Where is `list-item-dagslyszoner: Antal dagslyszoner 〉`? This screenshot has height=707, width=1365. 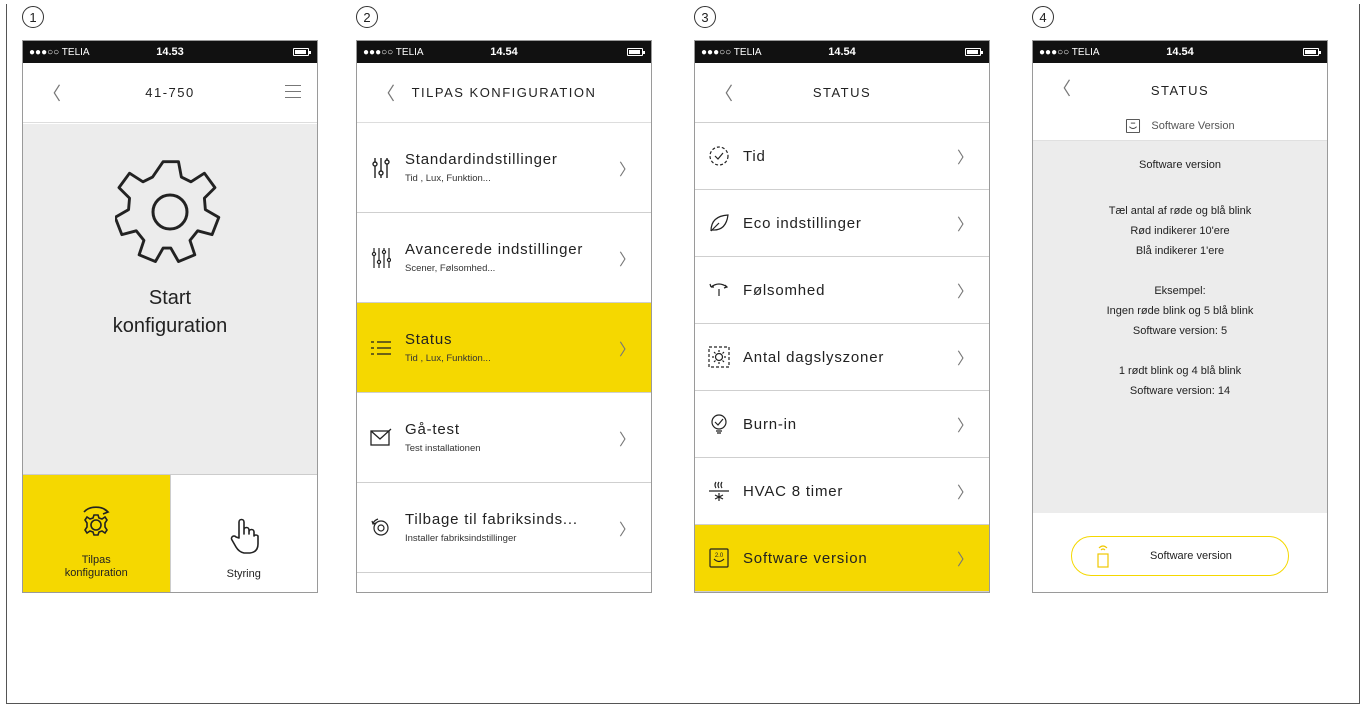 list-item-dagslyszoner: Antal dagslyszoner 〉 is located at coordinates (842, 357).